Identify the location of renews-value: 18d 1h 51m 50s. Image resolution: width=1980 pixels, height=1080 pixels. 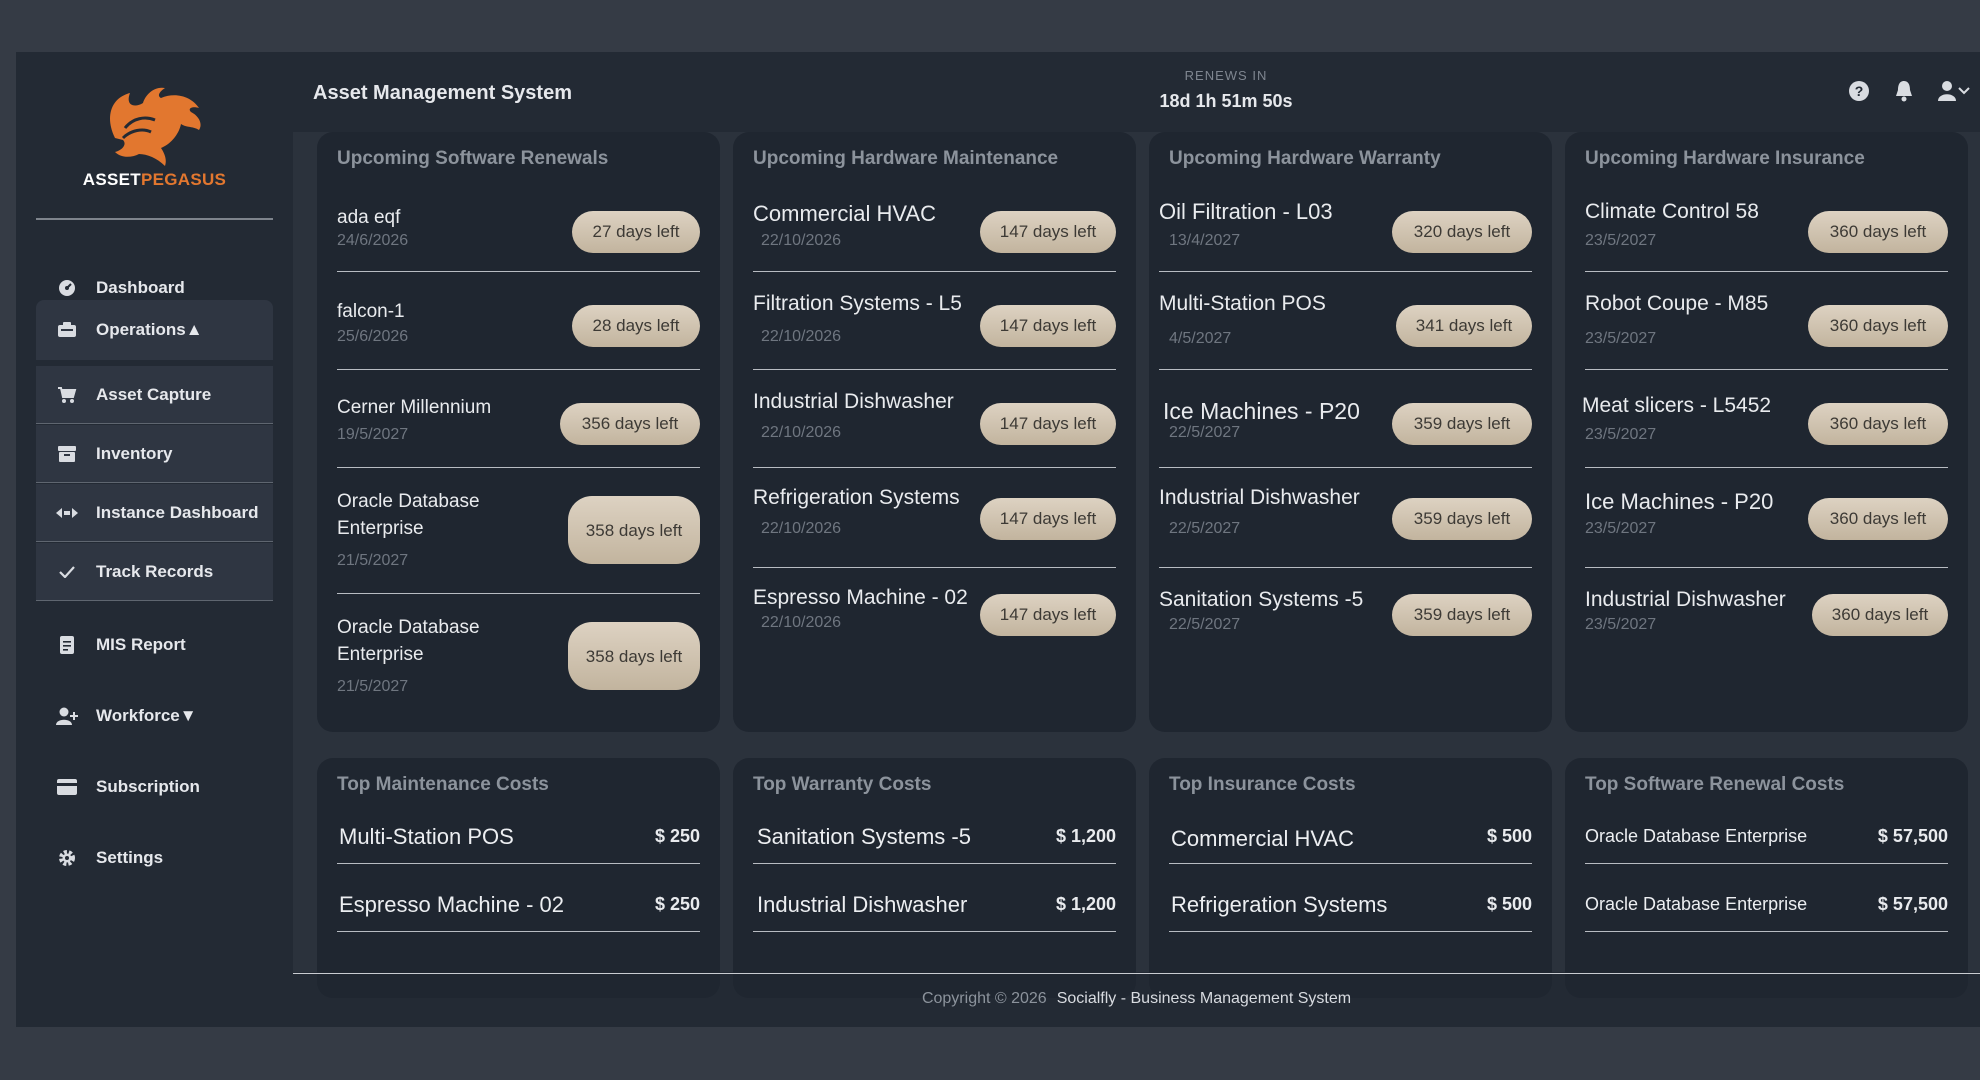
(1226, 101).